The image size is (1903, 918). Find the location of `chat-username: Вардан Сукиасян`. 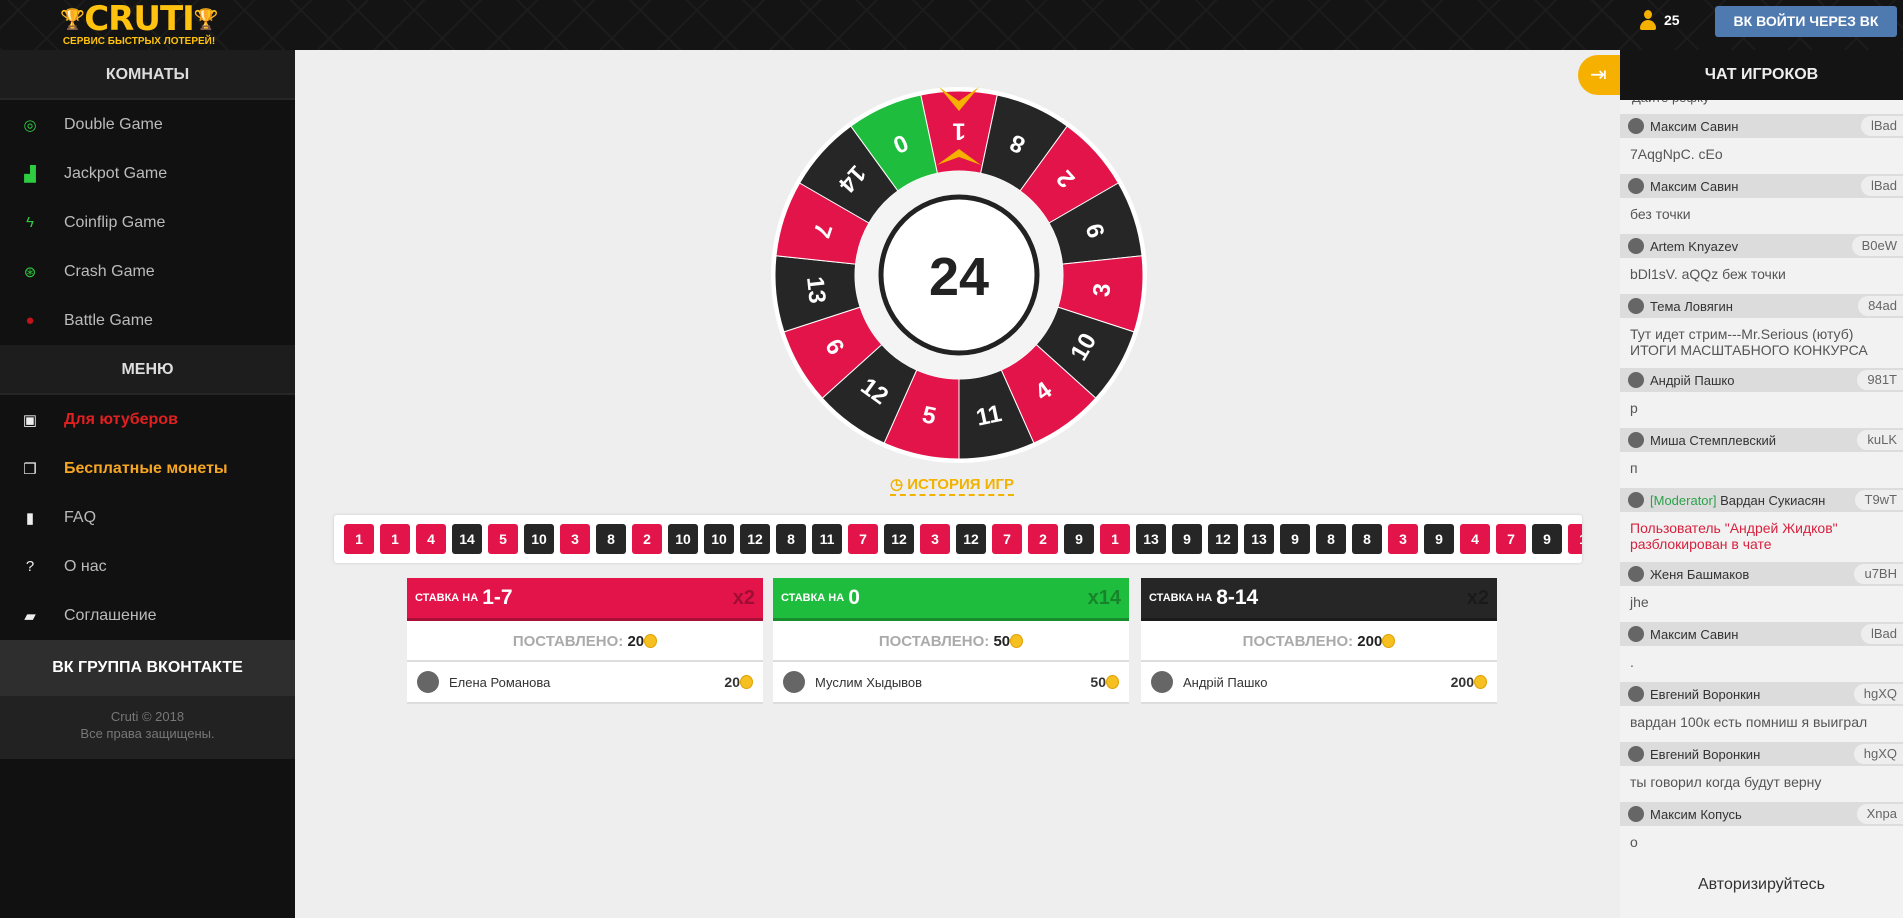

chat-username: Вардан Сукиасян is located at coordinates (1773, 500).